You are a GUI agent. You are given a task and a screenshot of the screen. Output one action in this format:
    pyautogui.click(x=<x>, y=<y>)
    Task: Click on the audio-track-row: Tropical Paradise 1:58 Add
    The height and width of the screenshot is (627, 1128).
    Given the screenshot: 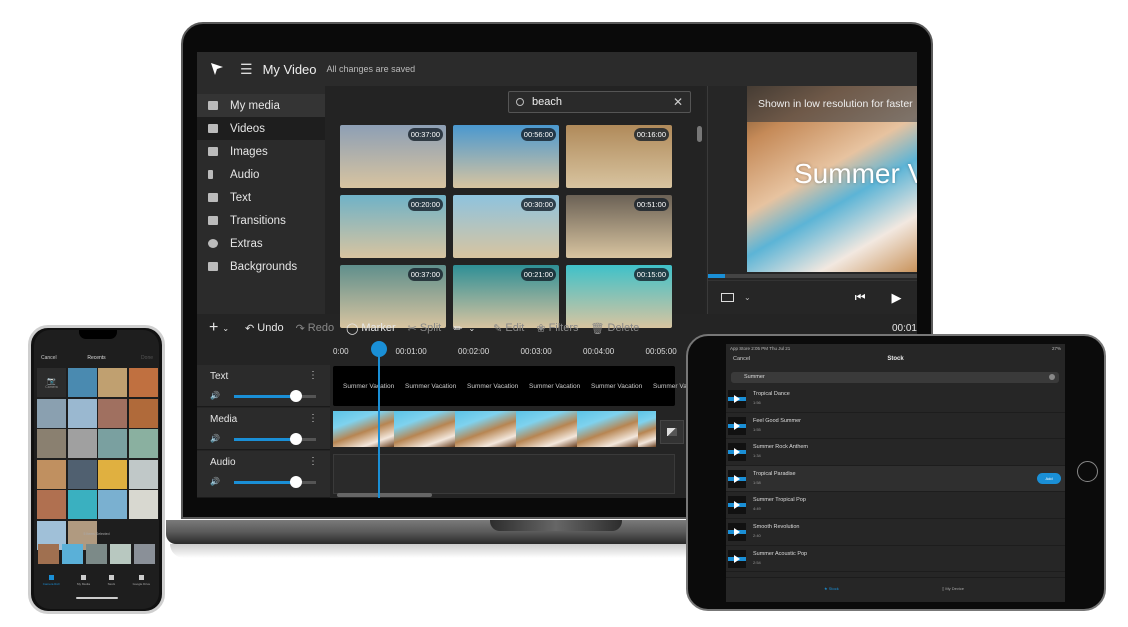 What is the action you would take?
    pyautogui.click(x=895, y=479)
    